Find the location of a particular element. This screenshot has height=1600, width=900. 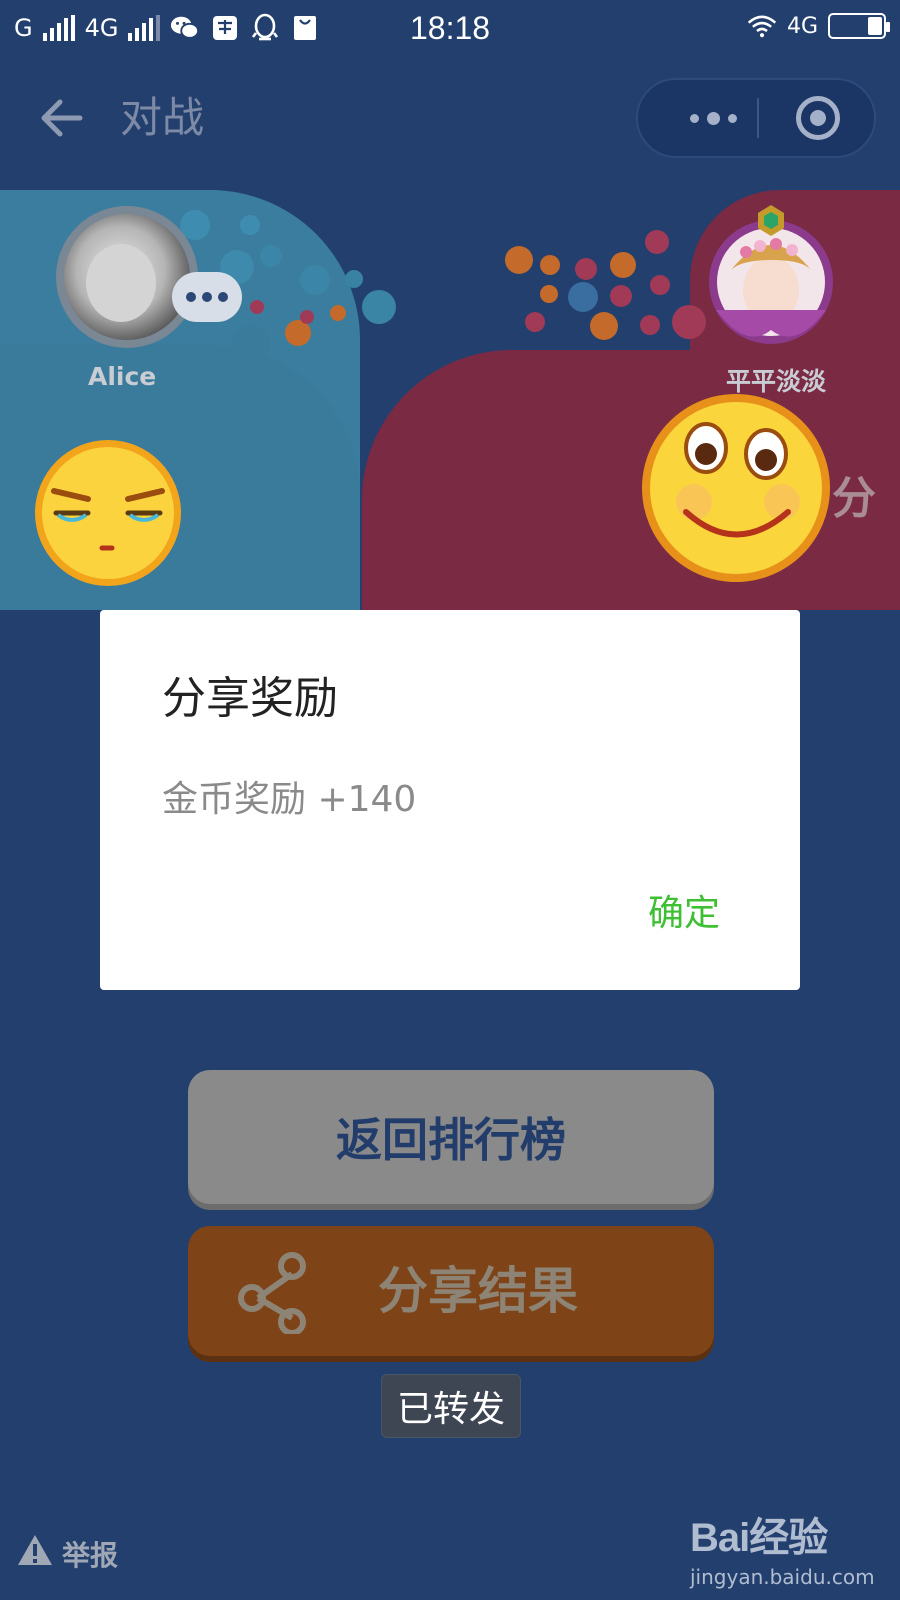

left-player-avatar is located at coordinates (127, 277).